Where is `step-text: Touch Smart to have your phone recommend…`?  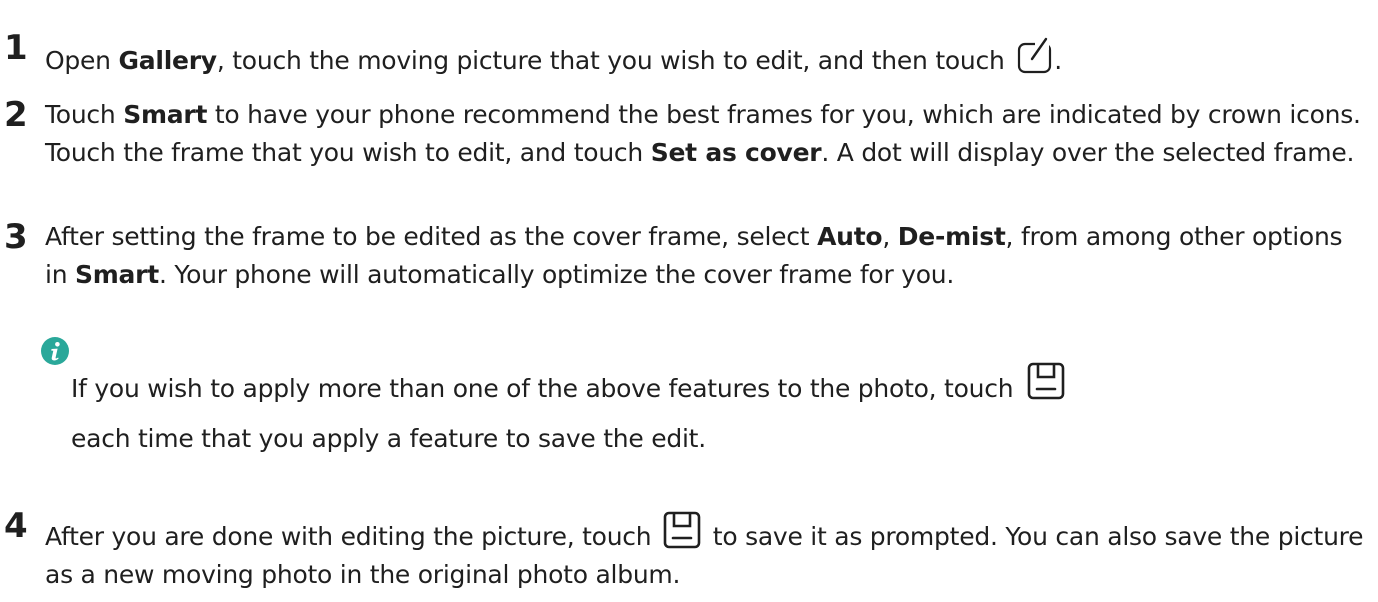 step-text: Touch Smart to have your phone recommend… is located at coordinates (703, 133).